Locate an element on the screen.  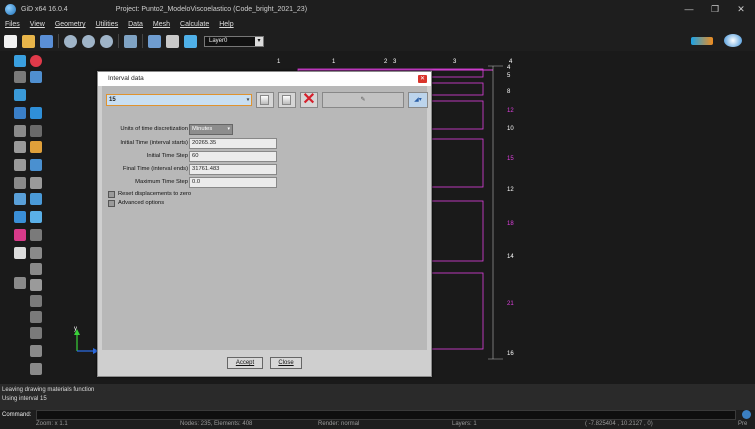
dialog-title-bar: Interval data ✕ is located at coordinates (264, 79).